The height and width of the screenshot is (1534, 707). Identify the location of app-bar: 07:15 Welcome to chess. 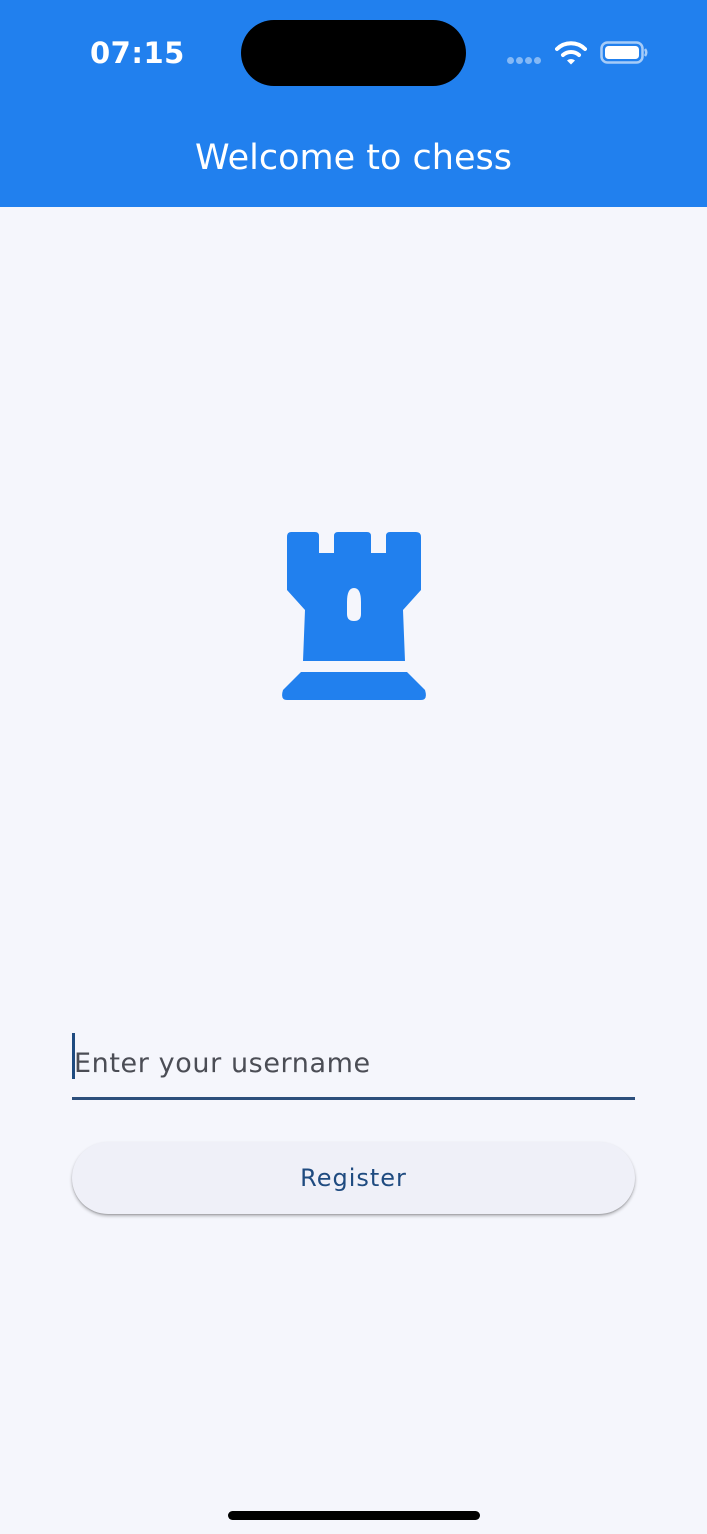
(353, 103).